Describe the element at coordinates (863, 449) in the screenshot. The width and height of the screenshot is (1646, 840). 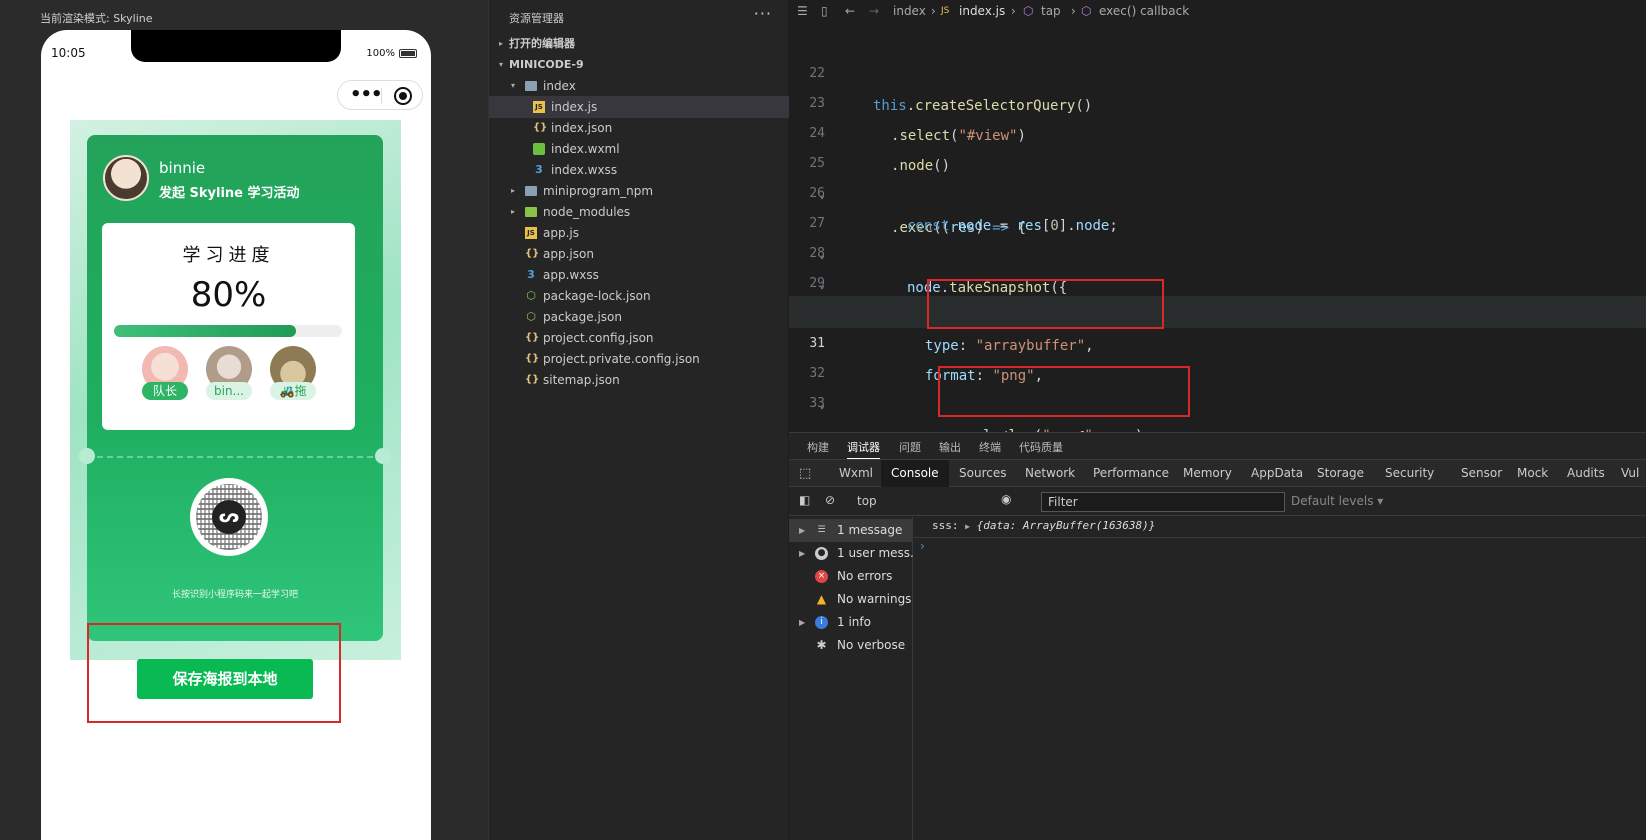
I see `tab-debugger: 调试器` at that location.